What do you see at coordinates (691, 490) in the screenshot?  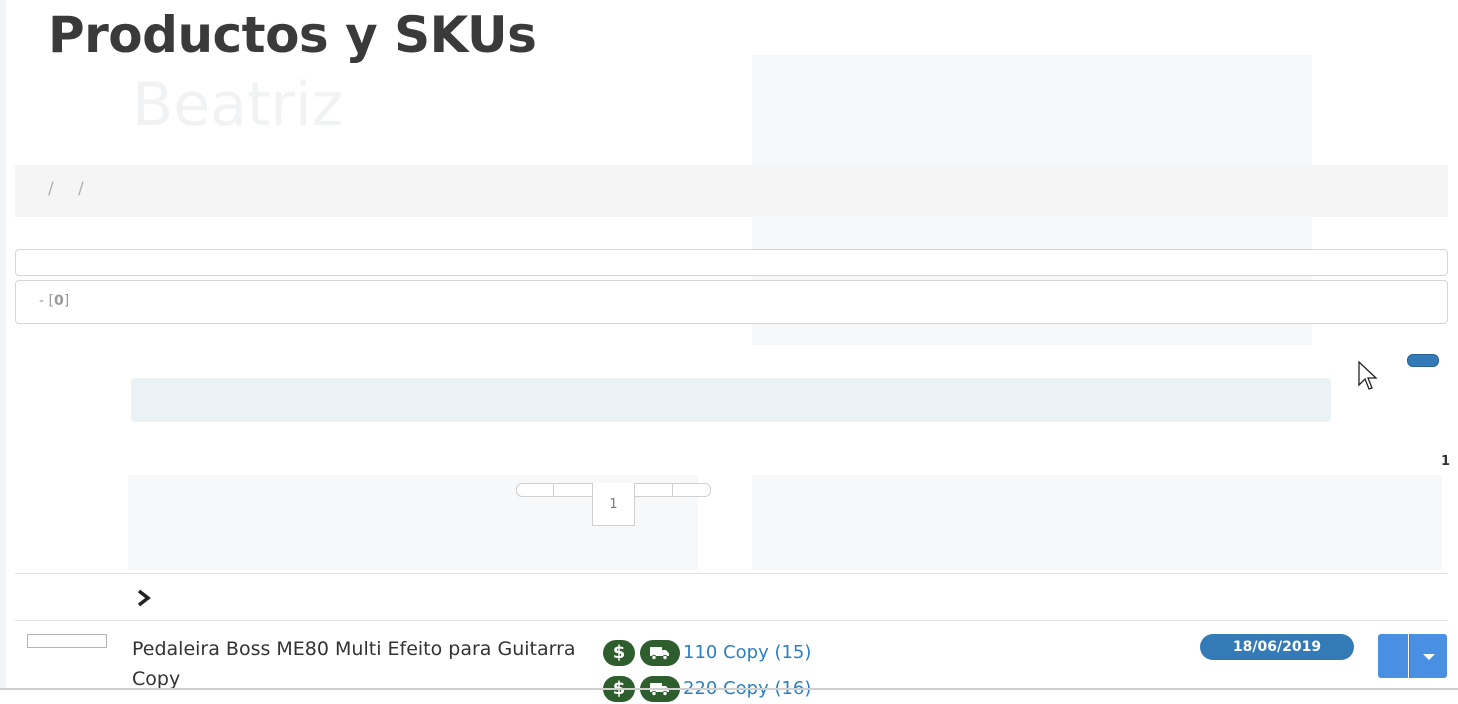 I see `pagination-last` at bounding box center [691, 490].